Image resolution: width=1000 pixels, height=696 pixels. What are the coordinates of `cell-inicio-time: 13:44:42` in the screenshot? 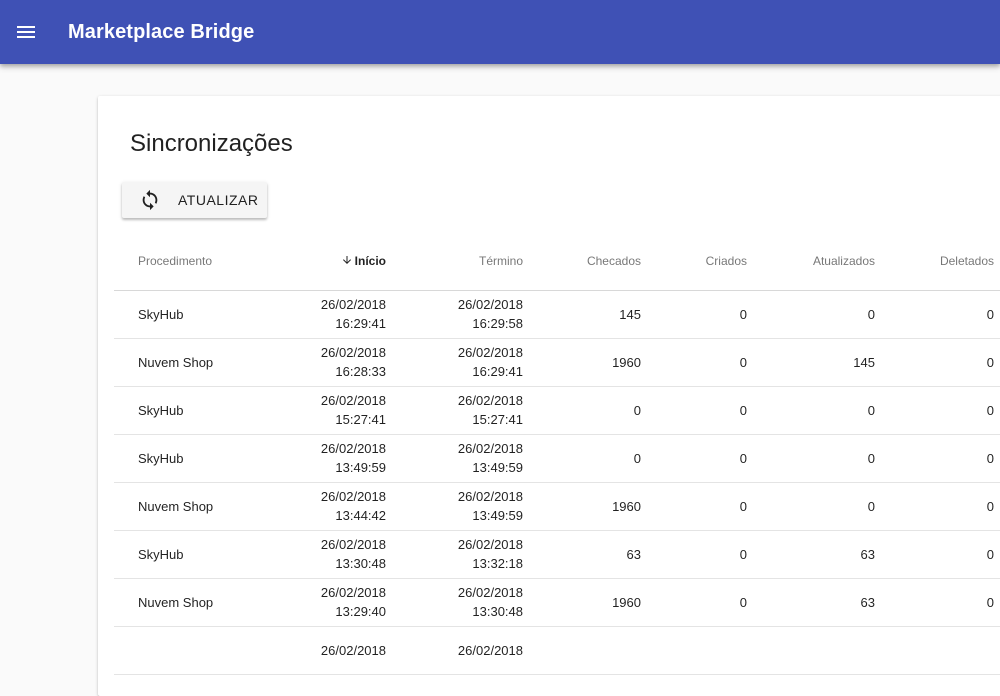 It's located at (360, 515).